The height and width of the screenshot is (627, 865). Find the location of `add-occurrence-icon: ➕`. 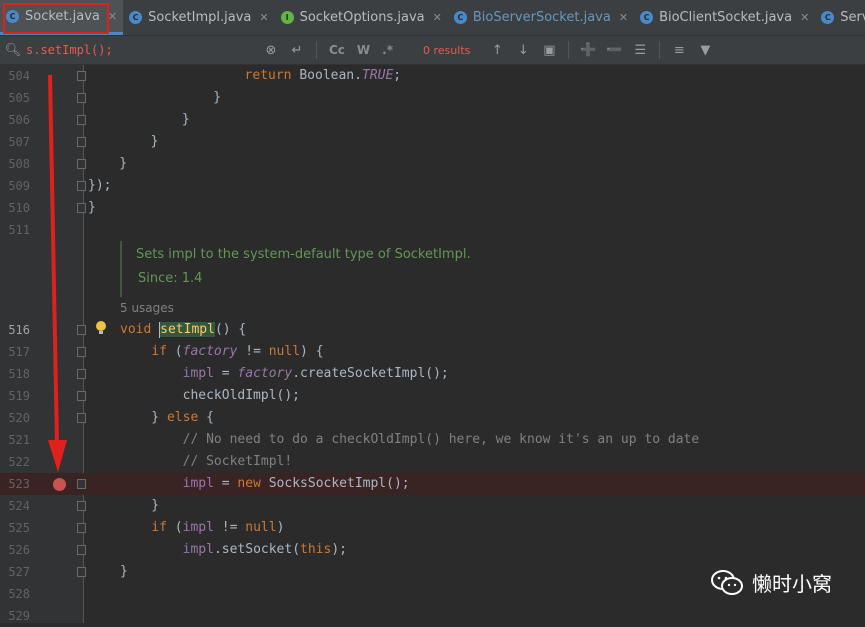

add-occurrence-icon: ➕ is located at coordinates (588, 50).